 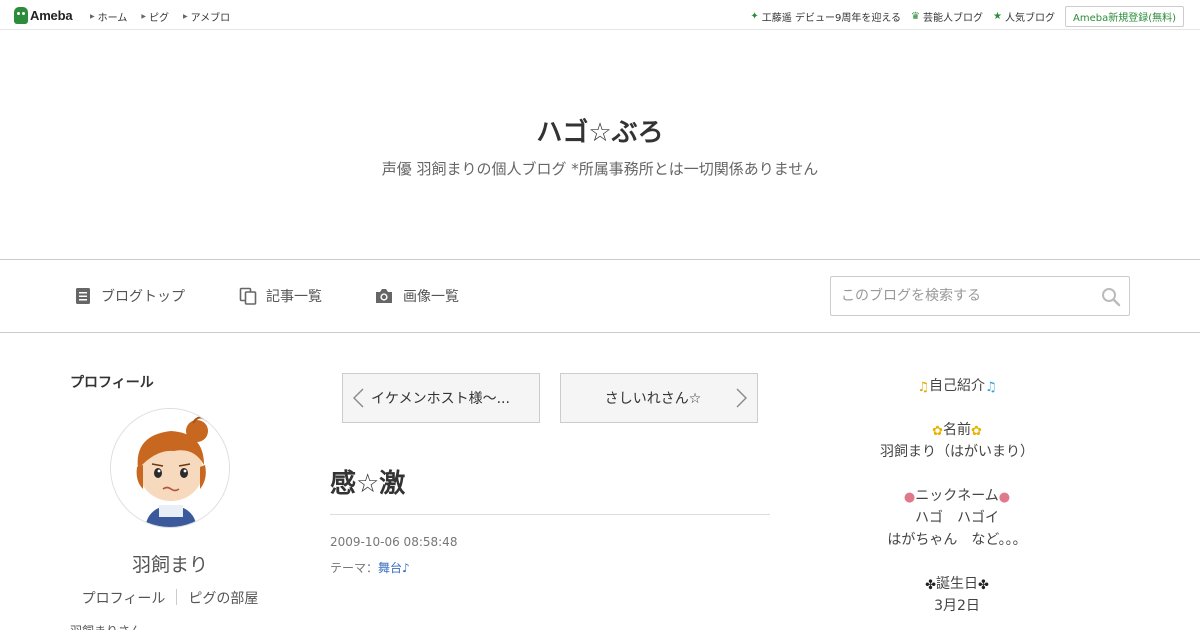 I want to click on entry-divider, so click(x=550, y=514).